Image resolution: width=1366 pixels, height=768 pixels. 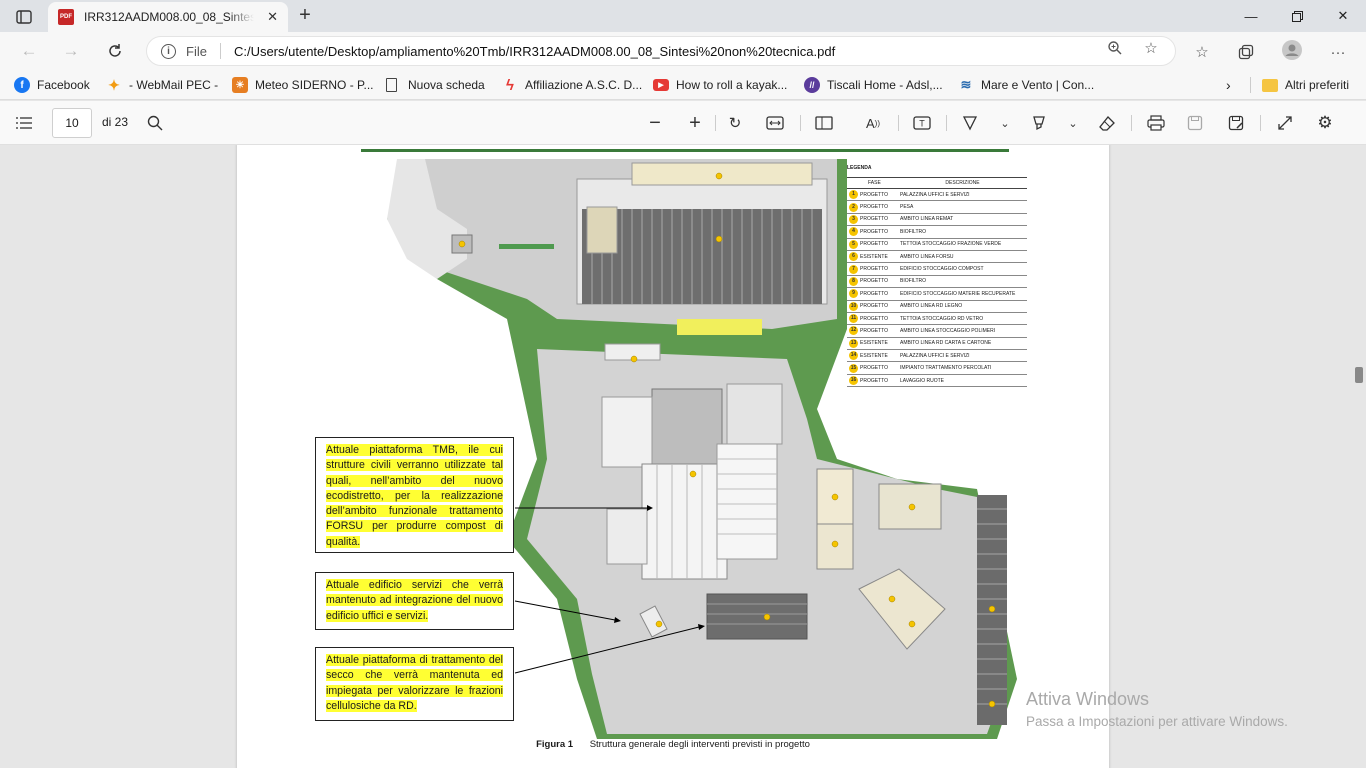 What do you see at coordinates (852, 183) in the screenshot?
I see `legend-header-number` at bounding box center [852, 183].